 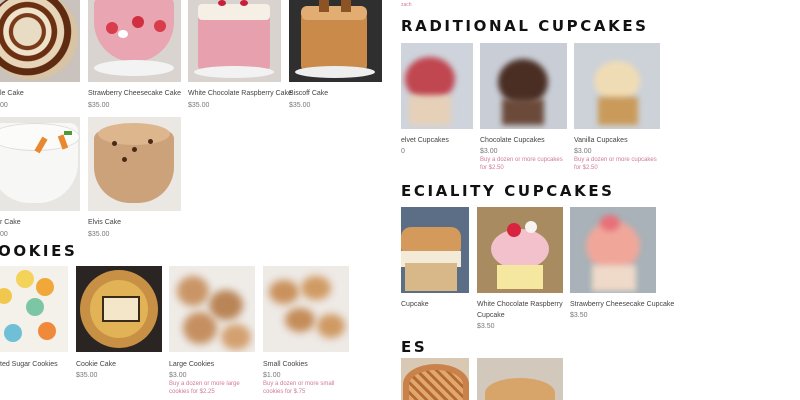 I want to click on section-heading-traditional-cupcakes: RADITIONAL CUPCAKES, so click(x=525, y=26).